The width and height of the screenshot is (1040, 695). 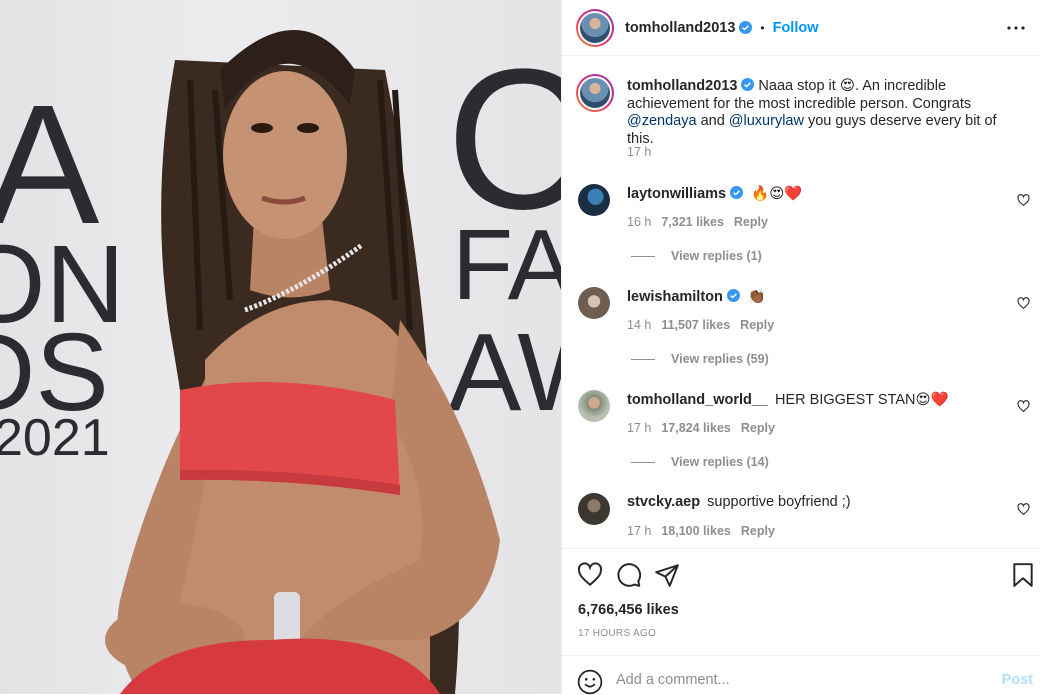 I want to click on save-bookmark-icon, so click(x=1023, y=575).